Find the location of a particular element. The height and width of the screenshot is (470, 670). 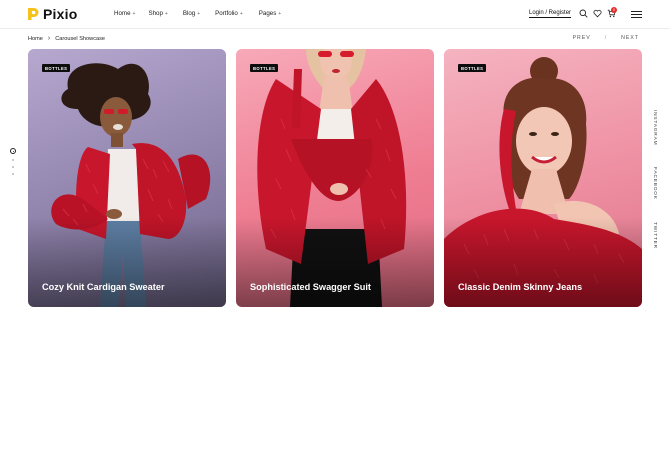

nav-item-blog: Blog + is located at coordinates (191, 13).